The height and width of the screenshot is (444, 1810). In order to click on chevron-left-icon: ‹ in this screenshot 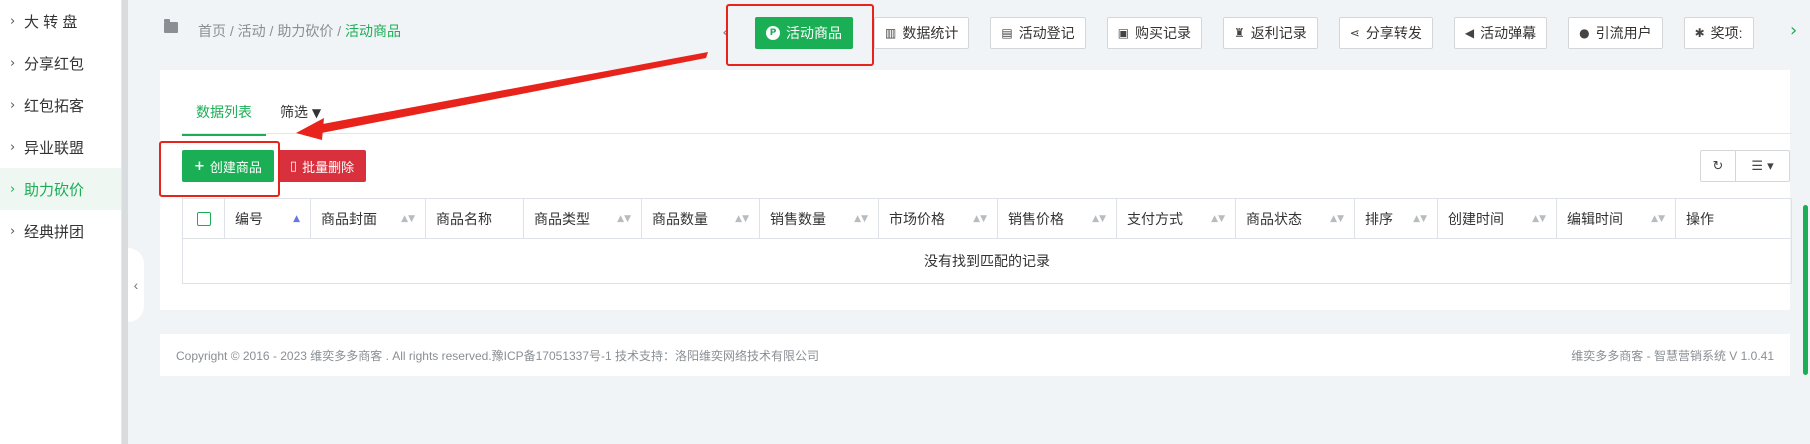, I will do `click(136, 285)`.